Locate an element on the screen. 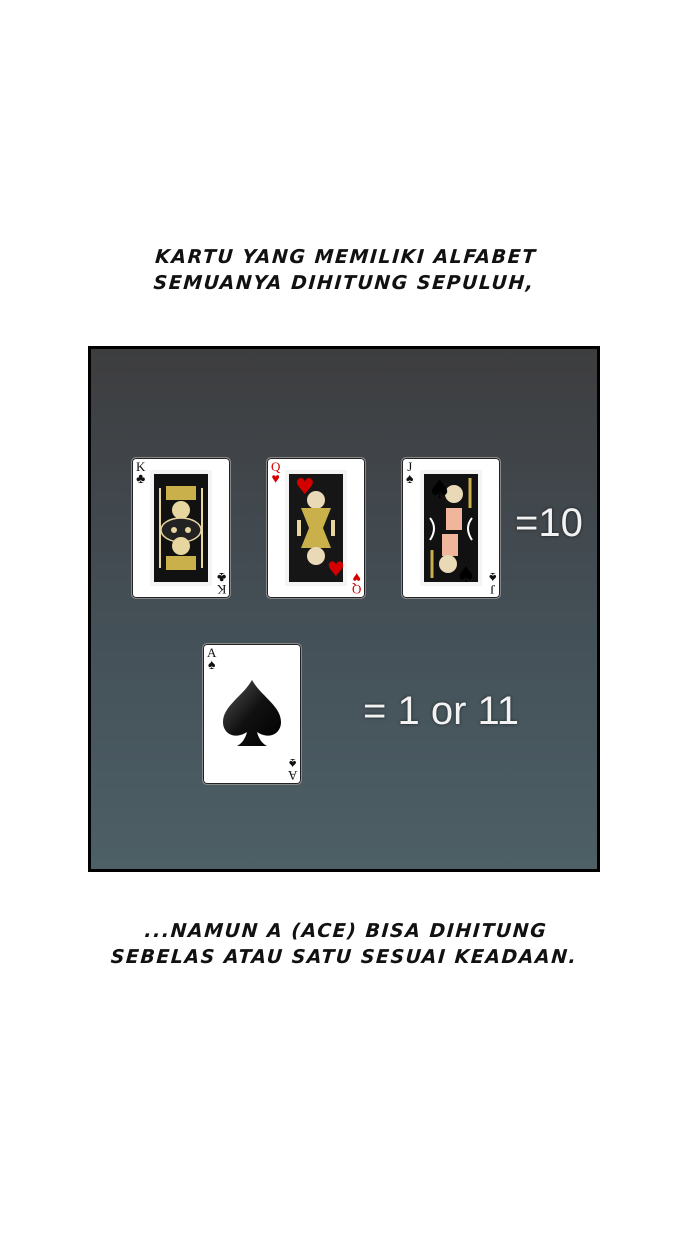 This screenshot has height=1240, width=690. queen-of-hearts-card: ♥ ♥ Q ♥ Q ♥ is located at coordinates (316, 528).